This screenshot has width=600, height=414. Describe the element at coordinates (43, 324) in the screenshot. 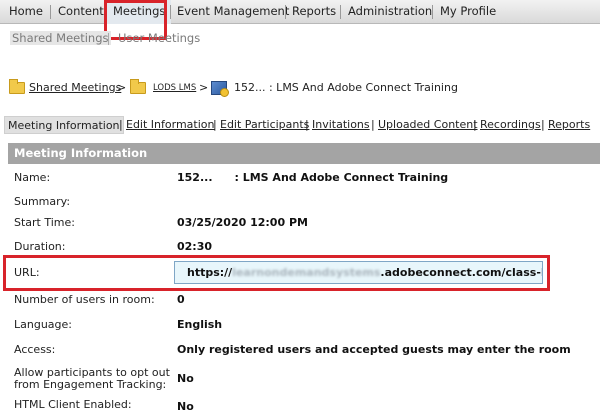

I see `language-label: Language:` at that location.